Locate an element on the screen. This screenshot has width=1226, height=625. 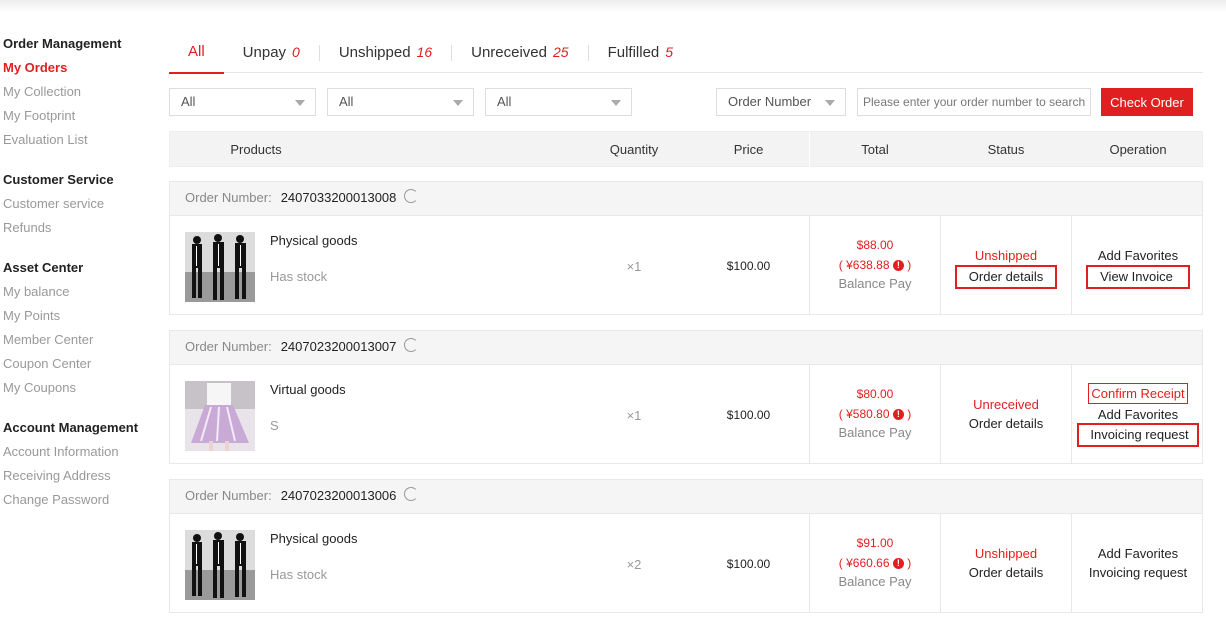
header-price: Price is located at coordinates (748, 149).